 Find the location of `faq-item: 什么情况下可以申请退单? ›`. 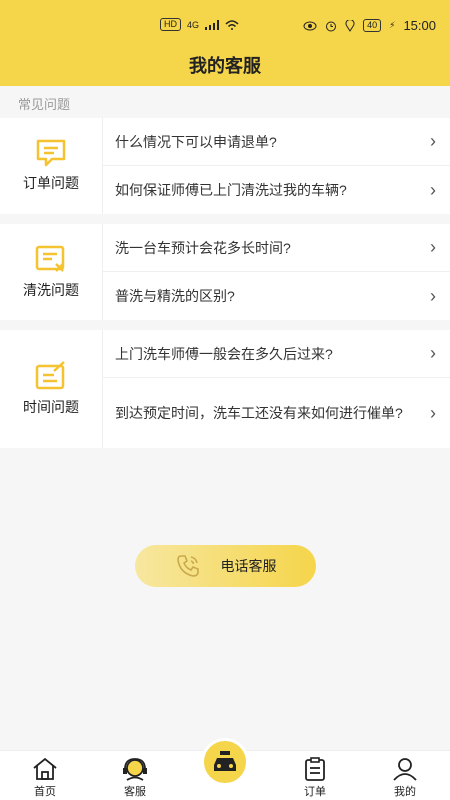

faq-item: 什么情况下可以申请退单? › is located at coordinates (276, 142).